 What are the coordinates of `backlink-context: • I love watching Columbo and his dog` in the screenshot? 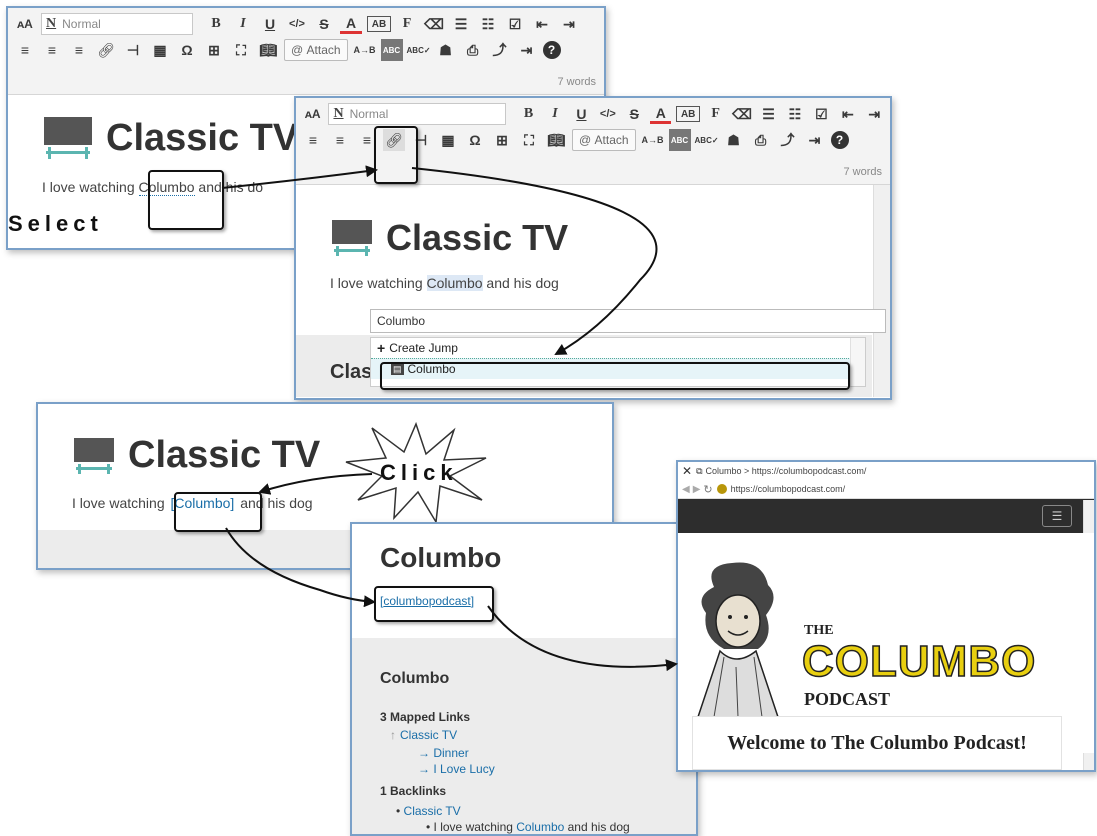 It's located at (528, 827).